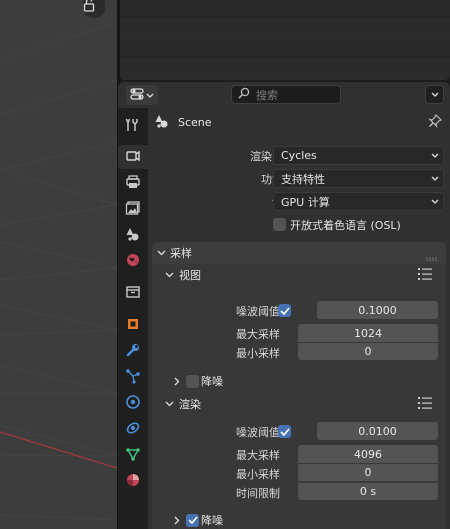 Image resolution: width=450 pixels, height=529 pixels. What do you see at coordinates (258, 455) in the screenshot?
I see `r-max-samples-label: 最大采样` at bounding box center [258, 455].